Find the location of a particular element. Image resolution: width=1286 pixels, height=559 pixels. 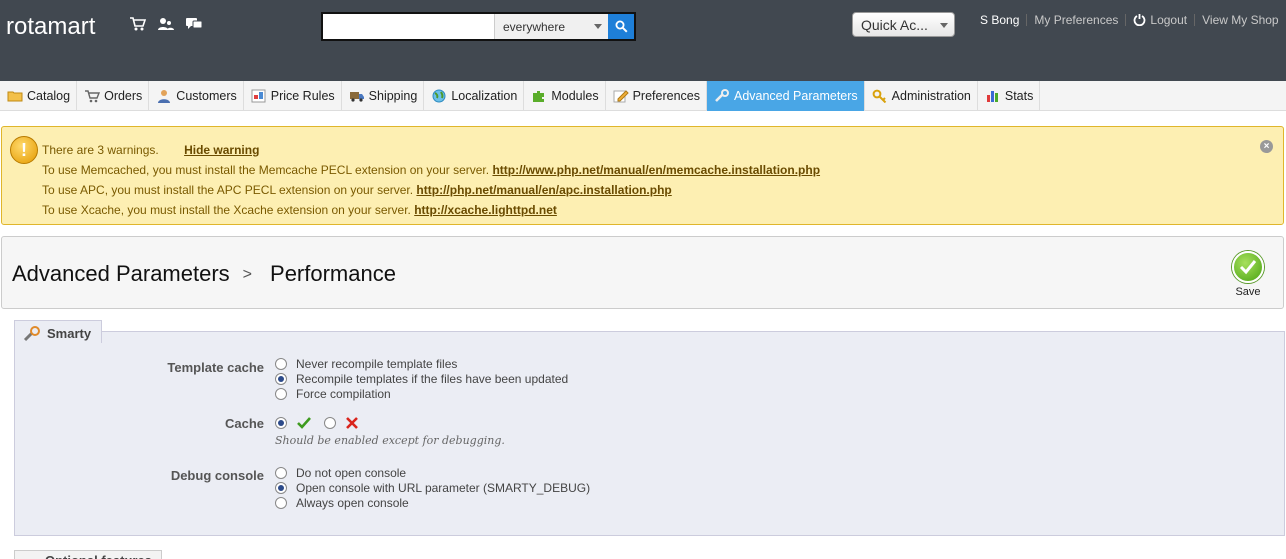

folder-icon is located at coordinates (15, 96).